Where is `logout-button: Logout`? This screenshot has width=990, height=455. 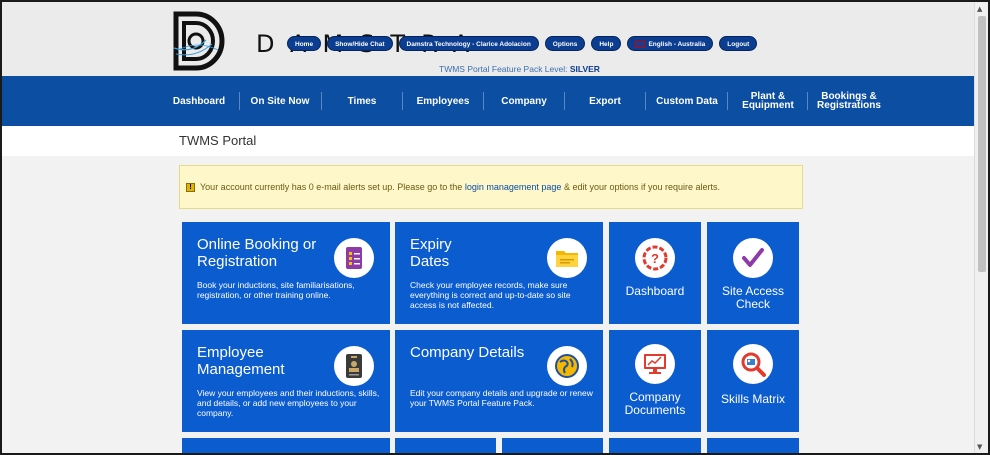
logout-button: Logout is located at coordinates (738, 43).